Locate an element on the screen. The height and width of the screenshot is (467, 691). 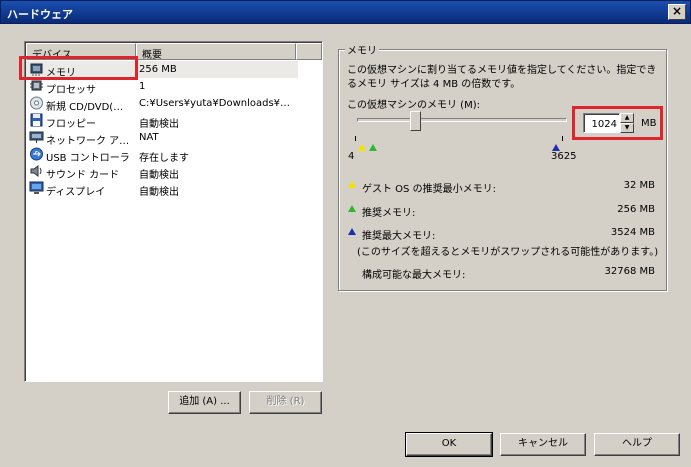
guest-min-value: 32 MB is located at coordinates (639, 185).